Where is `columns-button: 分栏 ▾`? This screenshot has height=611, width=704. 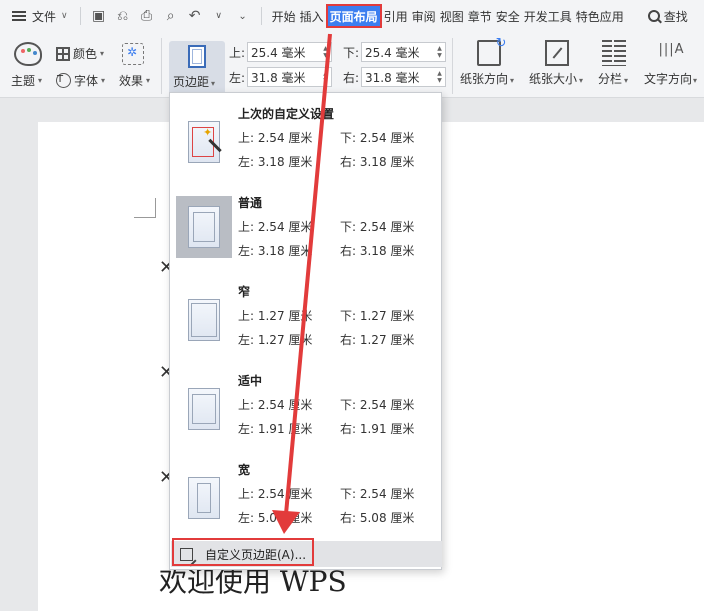
columns-button: 分栏 ▾ is located at coordinates (613, 63).